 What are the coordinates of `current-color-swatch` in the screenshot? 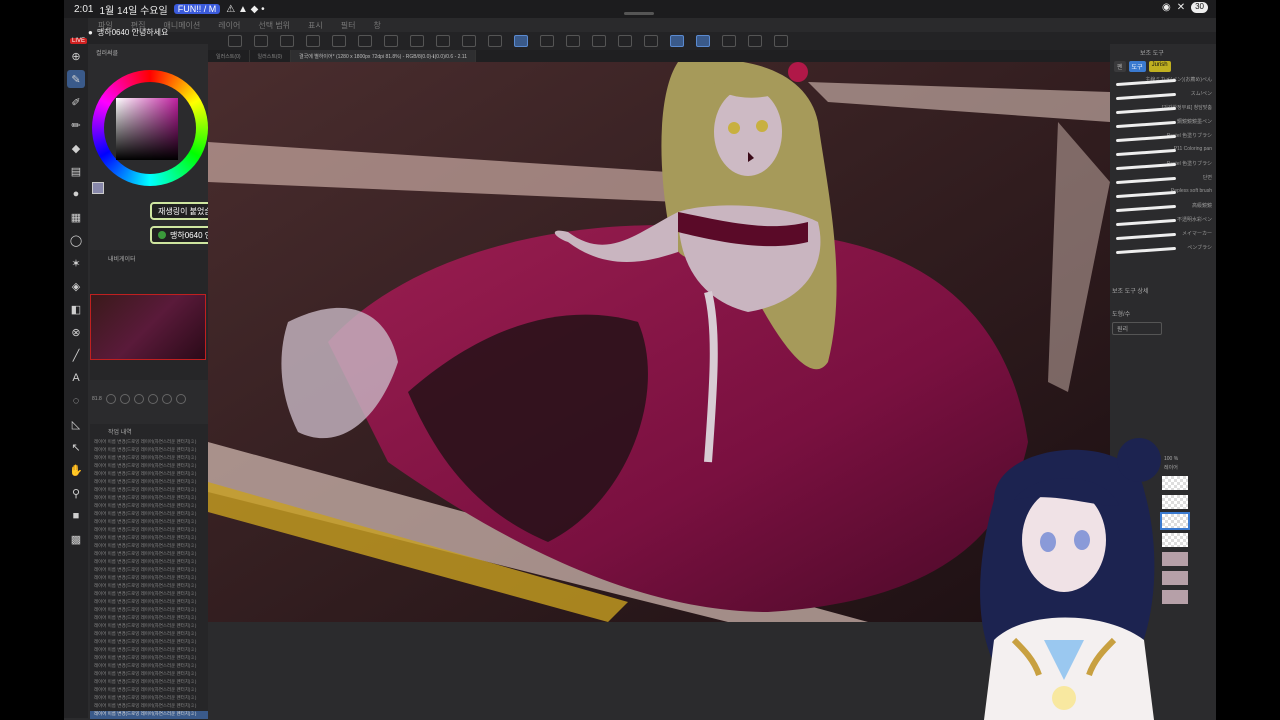 It's located at (98, 188).